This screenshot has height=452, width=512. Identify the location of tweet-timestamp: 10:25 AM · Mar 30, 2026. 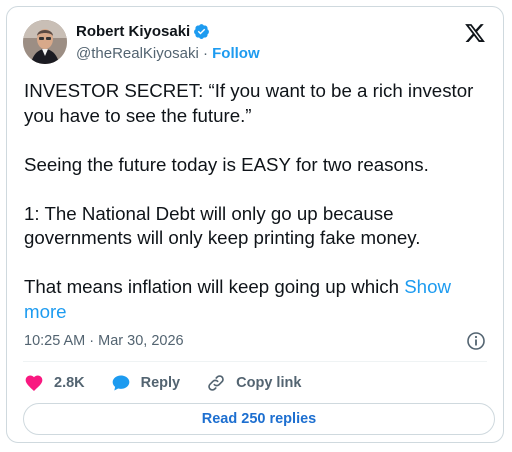
(104, 341).